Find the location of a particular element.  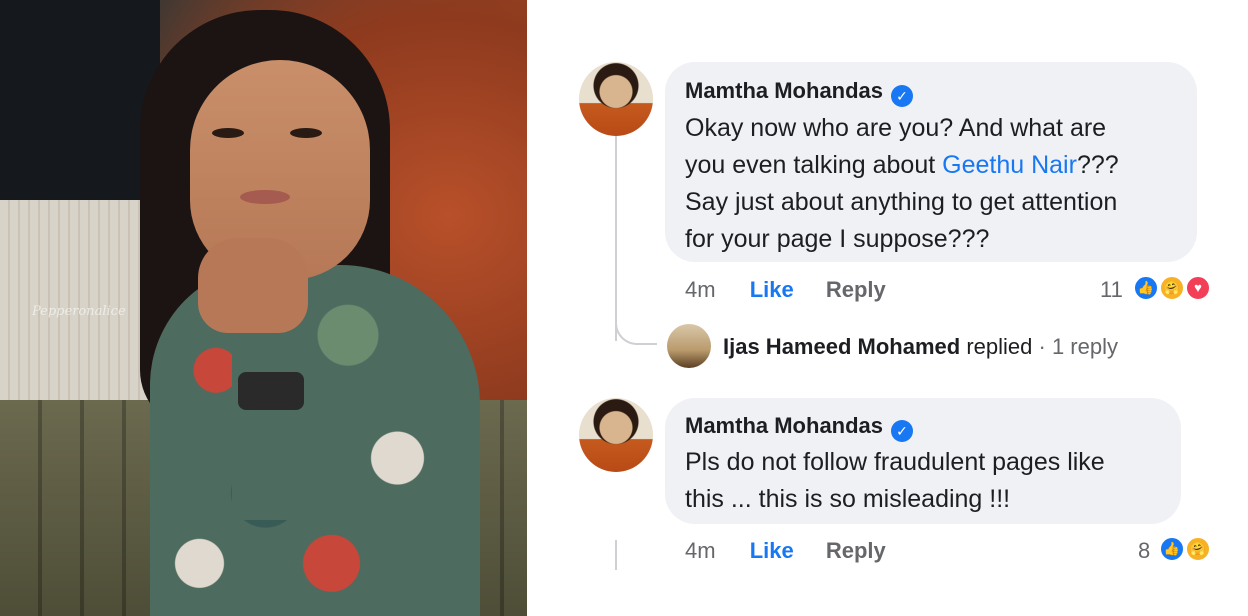

thread-line is located at coordinates (616, 555).